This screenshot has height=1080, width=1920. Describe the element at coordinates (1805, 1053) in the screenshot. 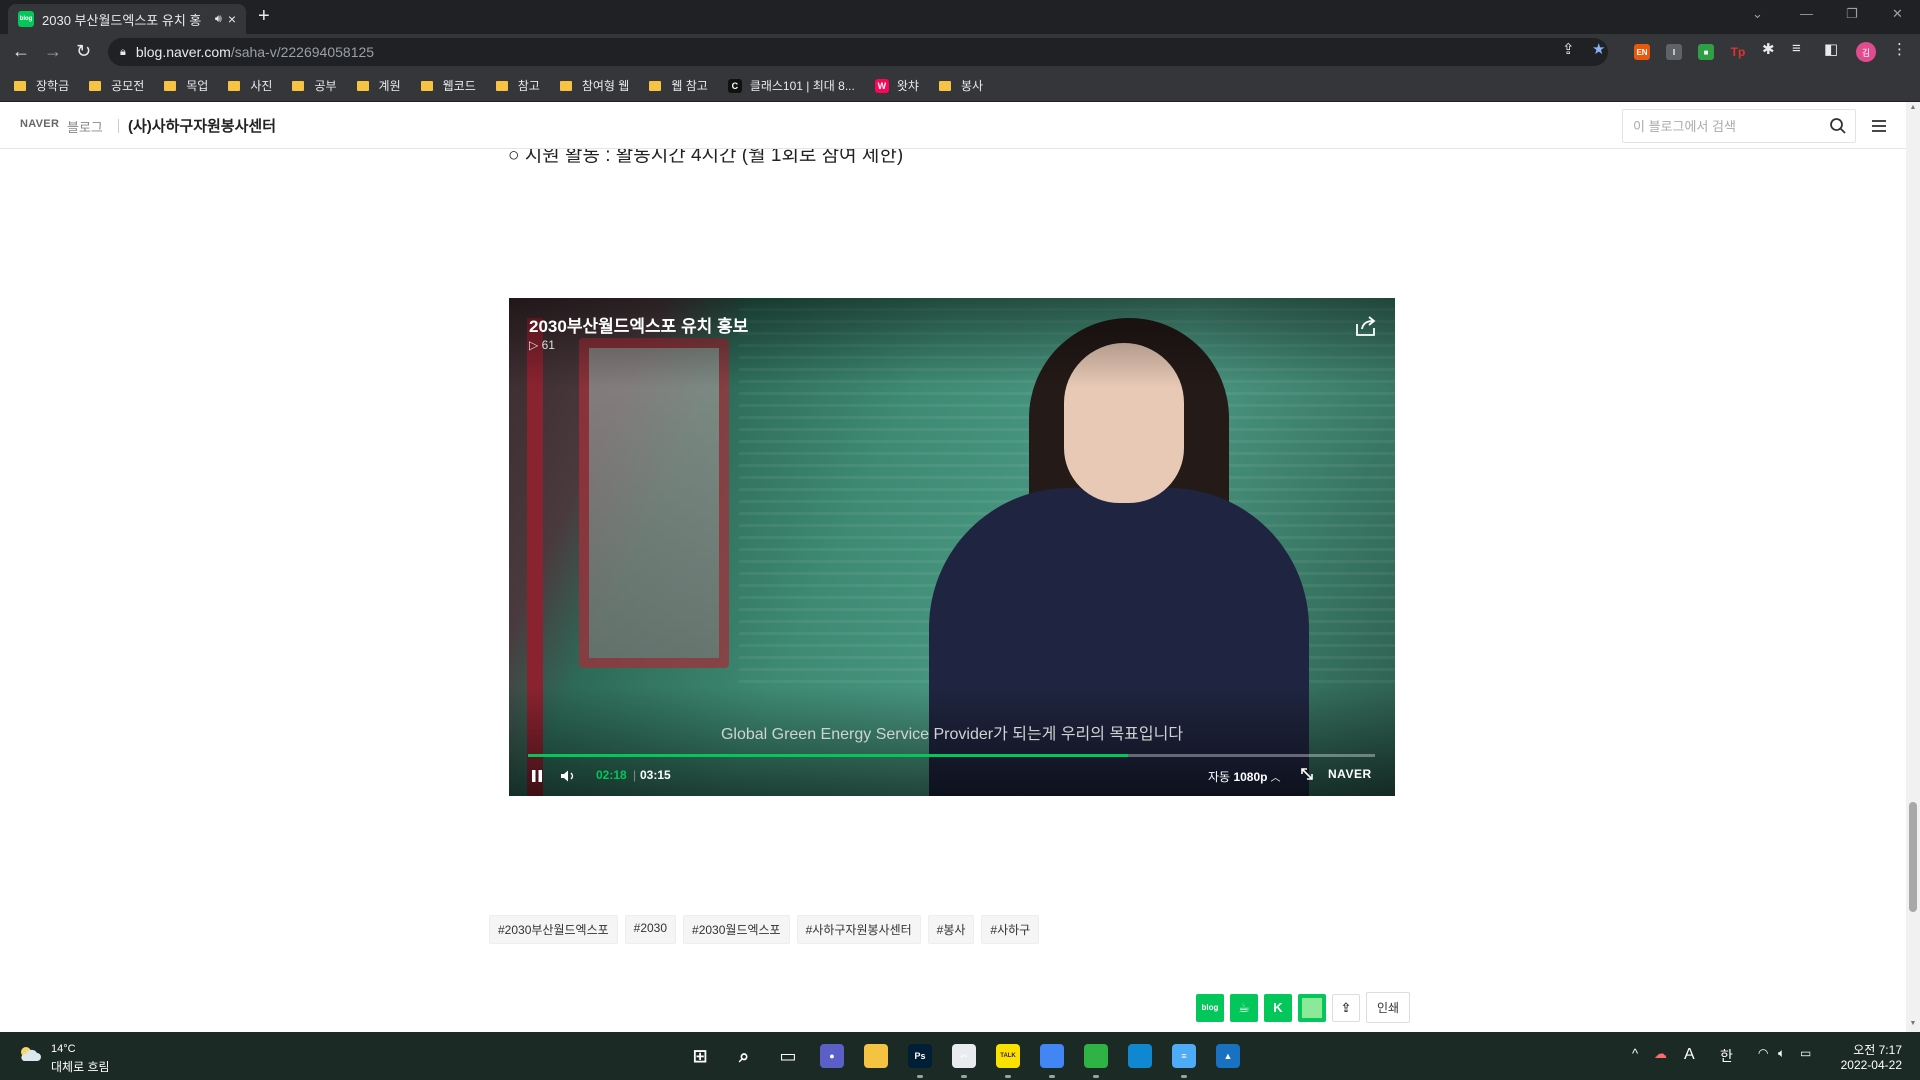

I see `battery-icon: ▭` at that location.